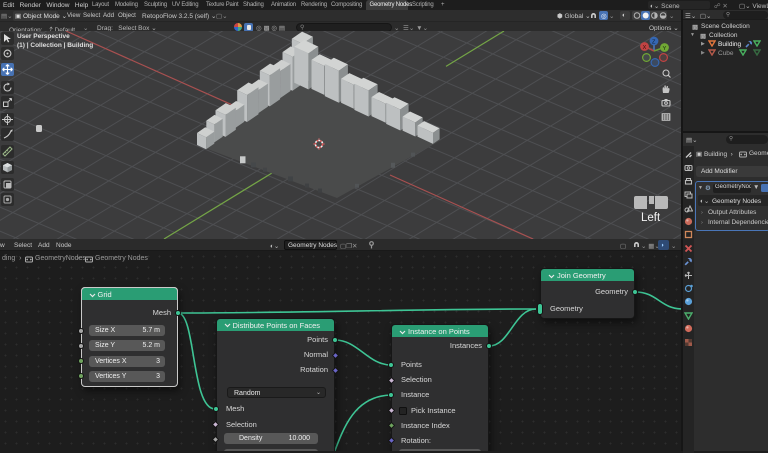 The width and height of the screenshot is (768, 453). Describe the element at coordinates (665, 49) in the screenshot. I see `svg-text: Y` at that location.